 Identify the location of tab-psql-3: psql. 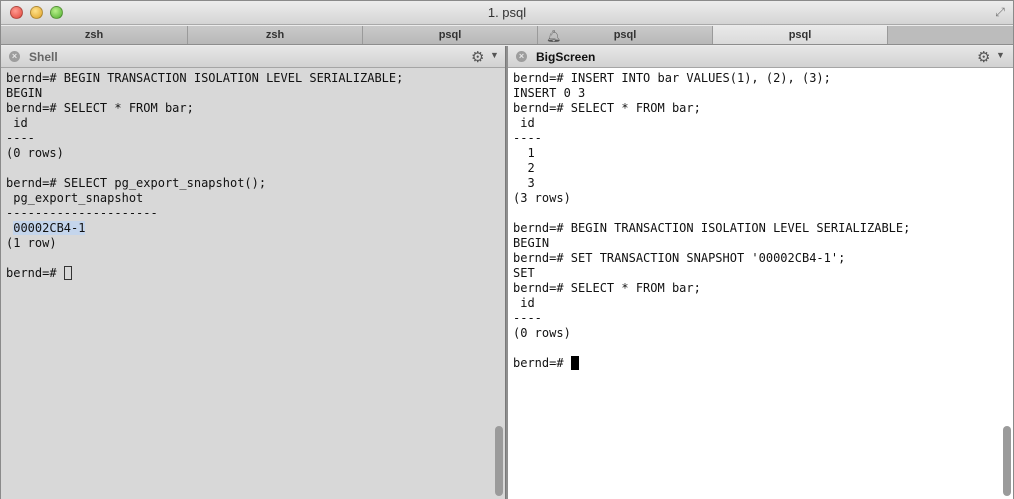
(800, 35).